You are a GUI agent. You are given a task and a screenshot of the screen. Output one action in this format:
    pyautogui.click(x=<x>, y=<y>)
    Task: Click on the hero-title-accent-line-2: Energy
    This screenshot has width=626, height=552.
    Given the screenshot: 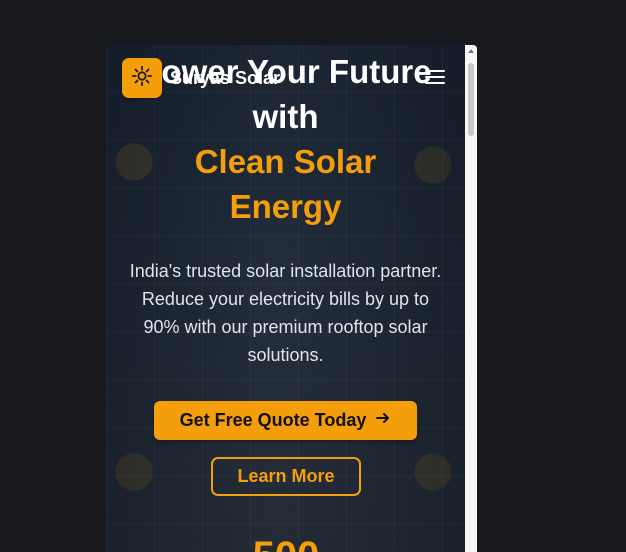 What is the action you would take?
    pyautogui.click(x=285, y=206)
    